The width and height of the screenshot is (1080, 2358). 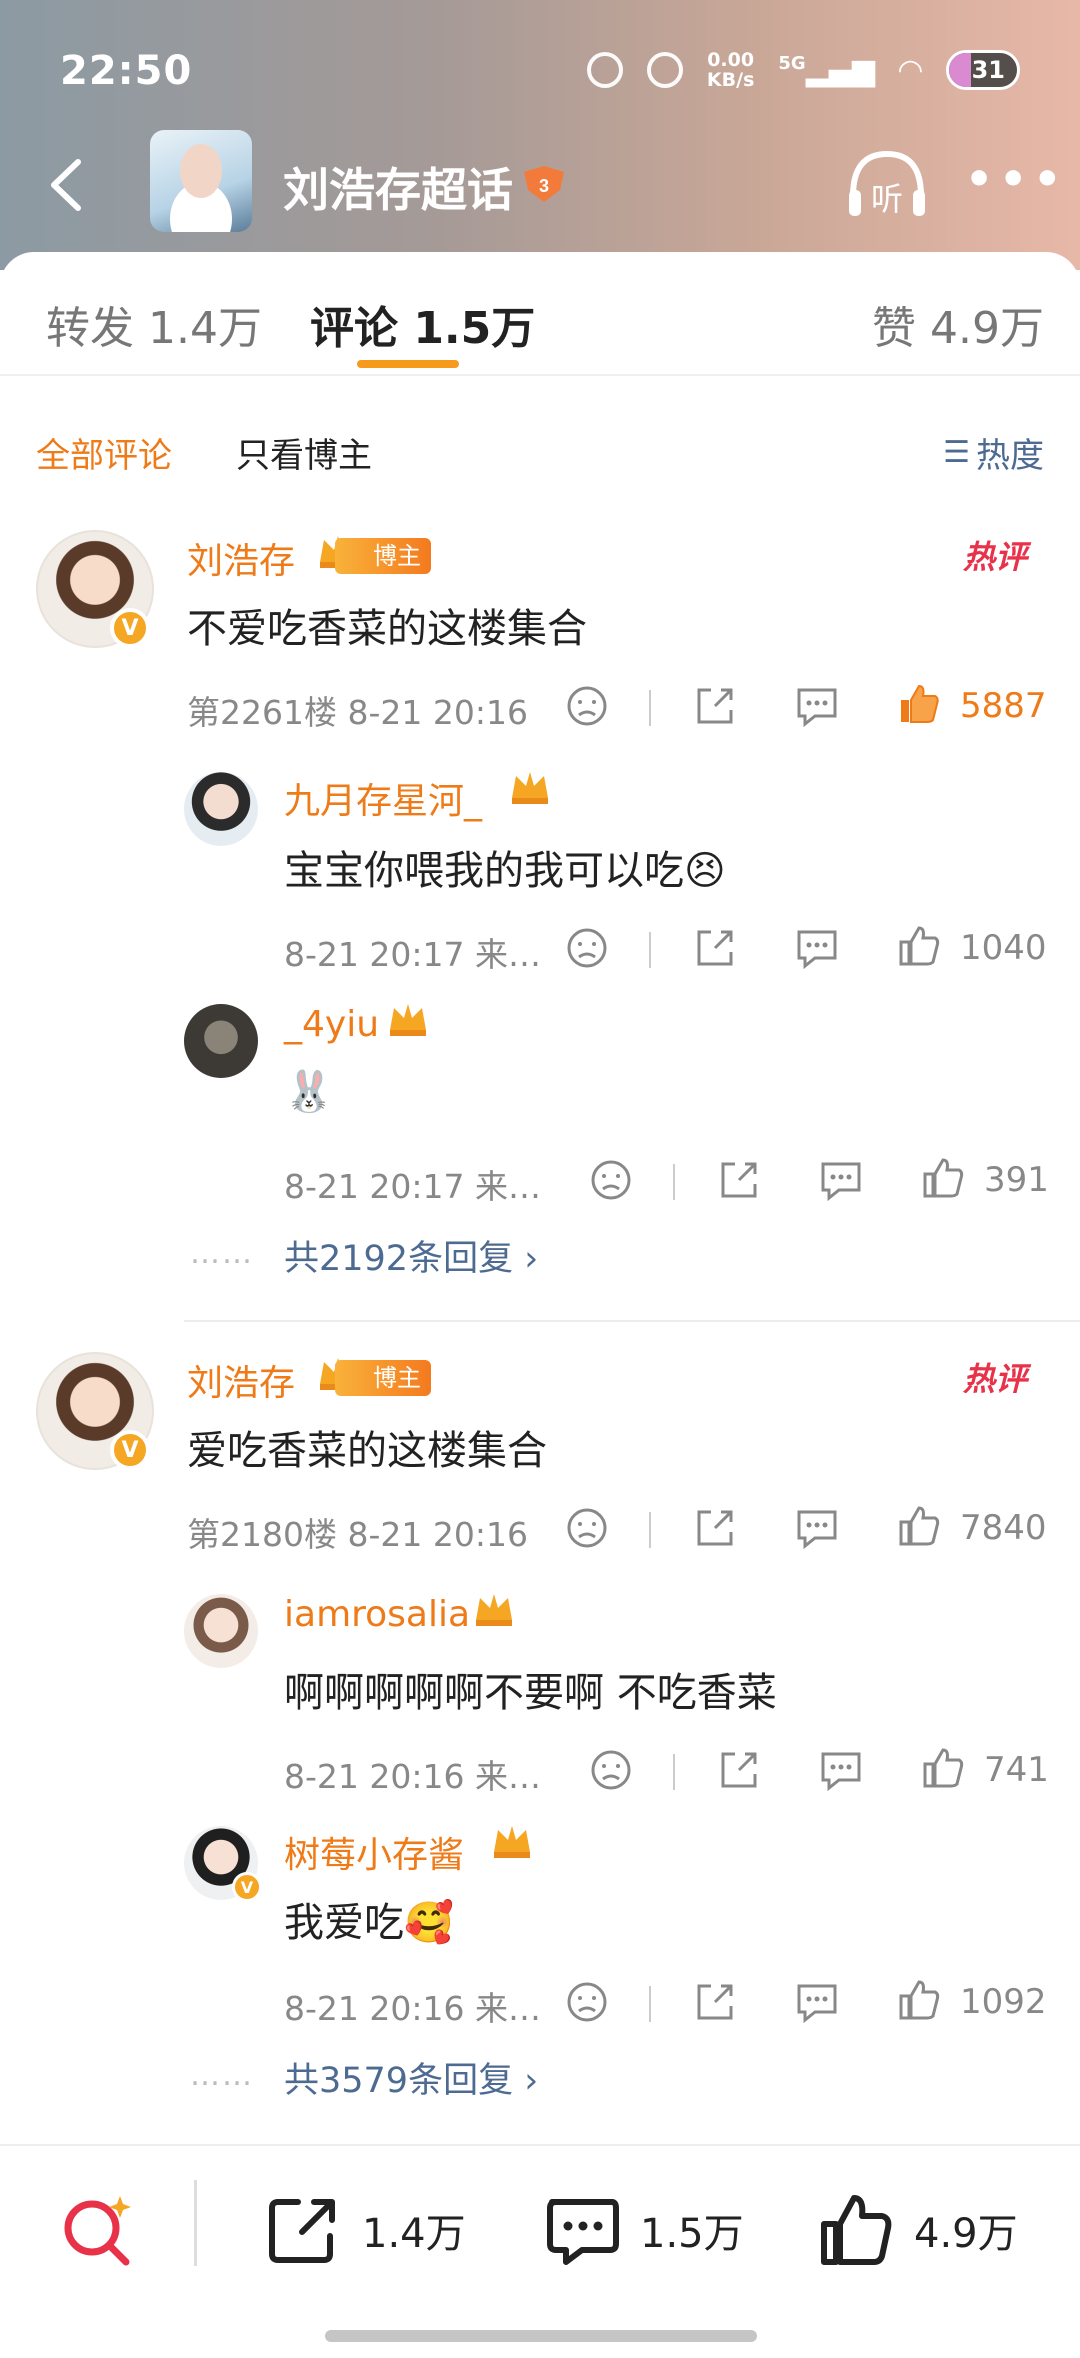 What do you see at coordinates (583, 2232) in the screenshot?
I see `comment-icon` at bounding box center [583, 2232].